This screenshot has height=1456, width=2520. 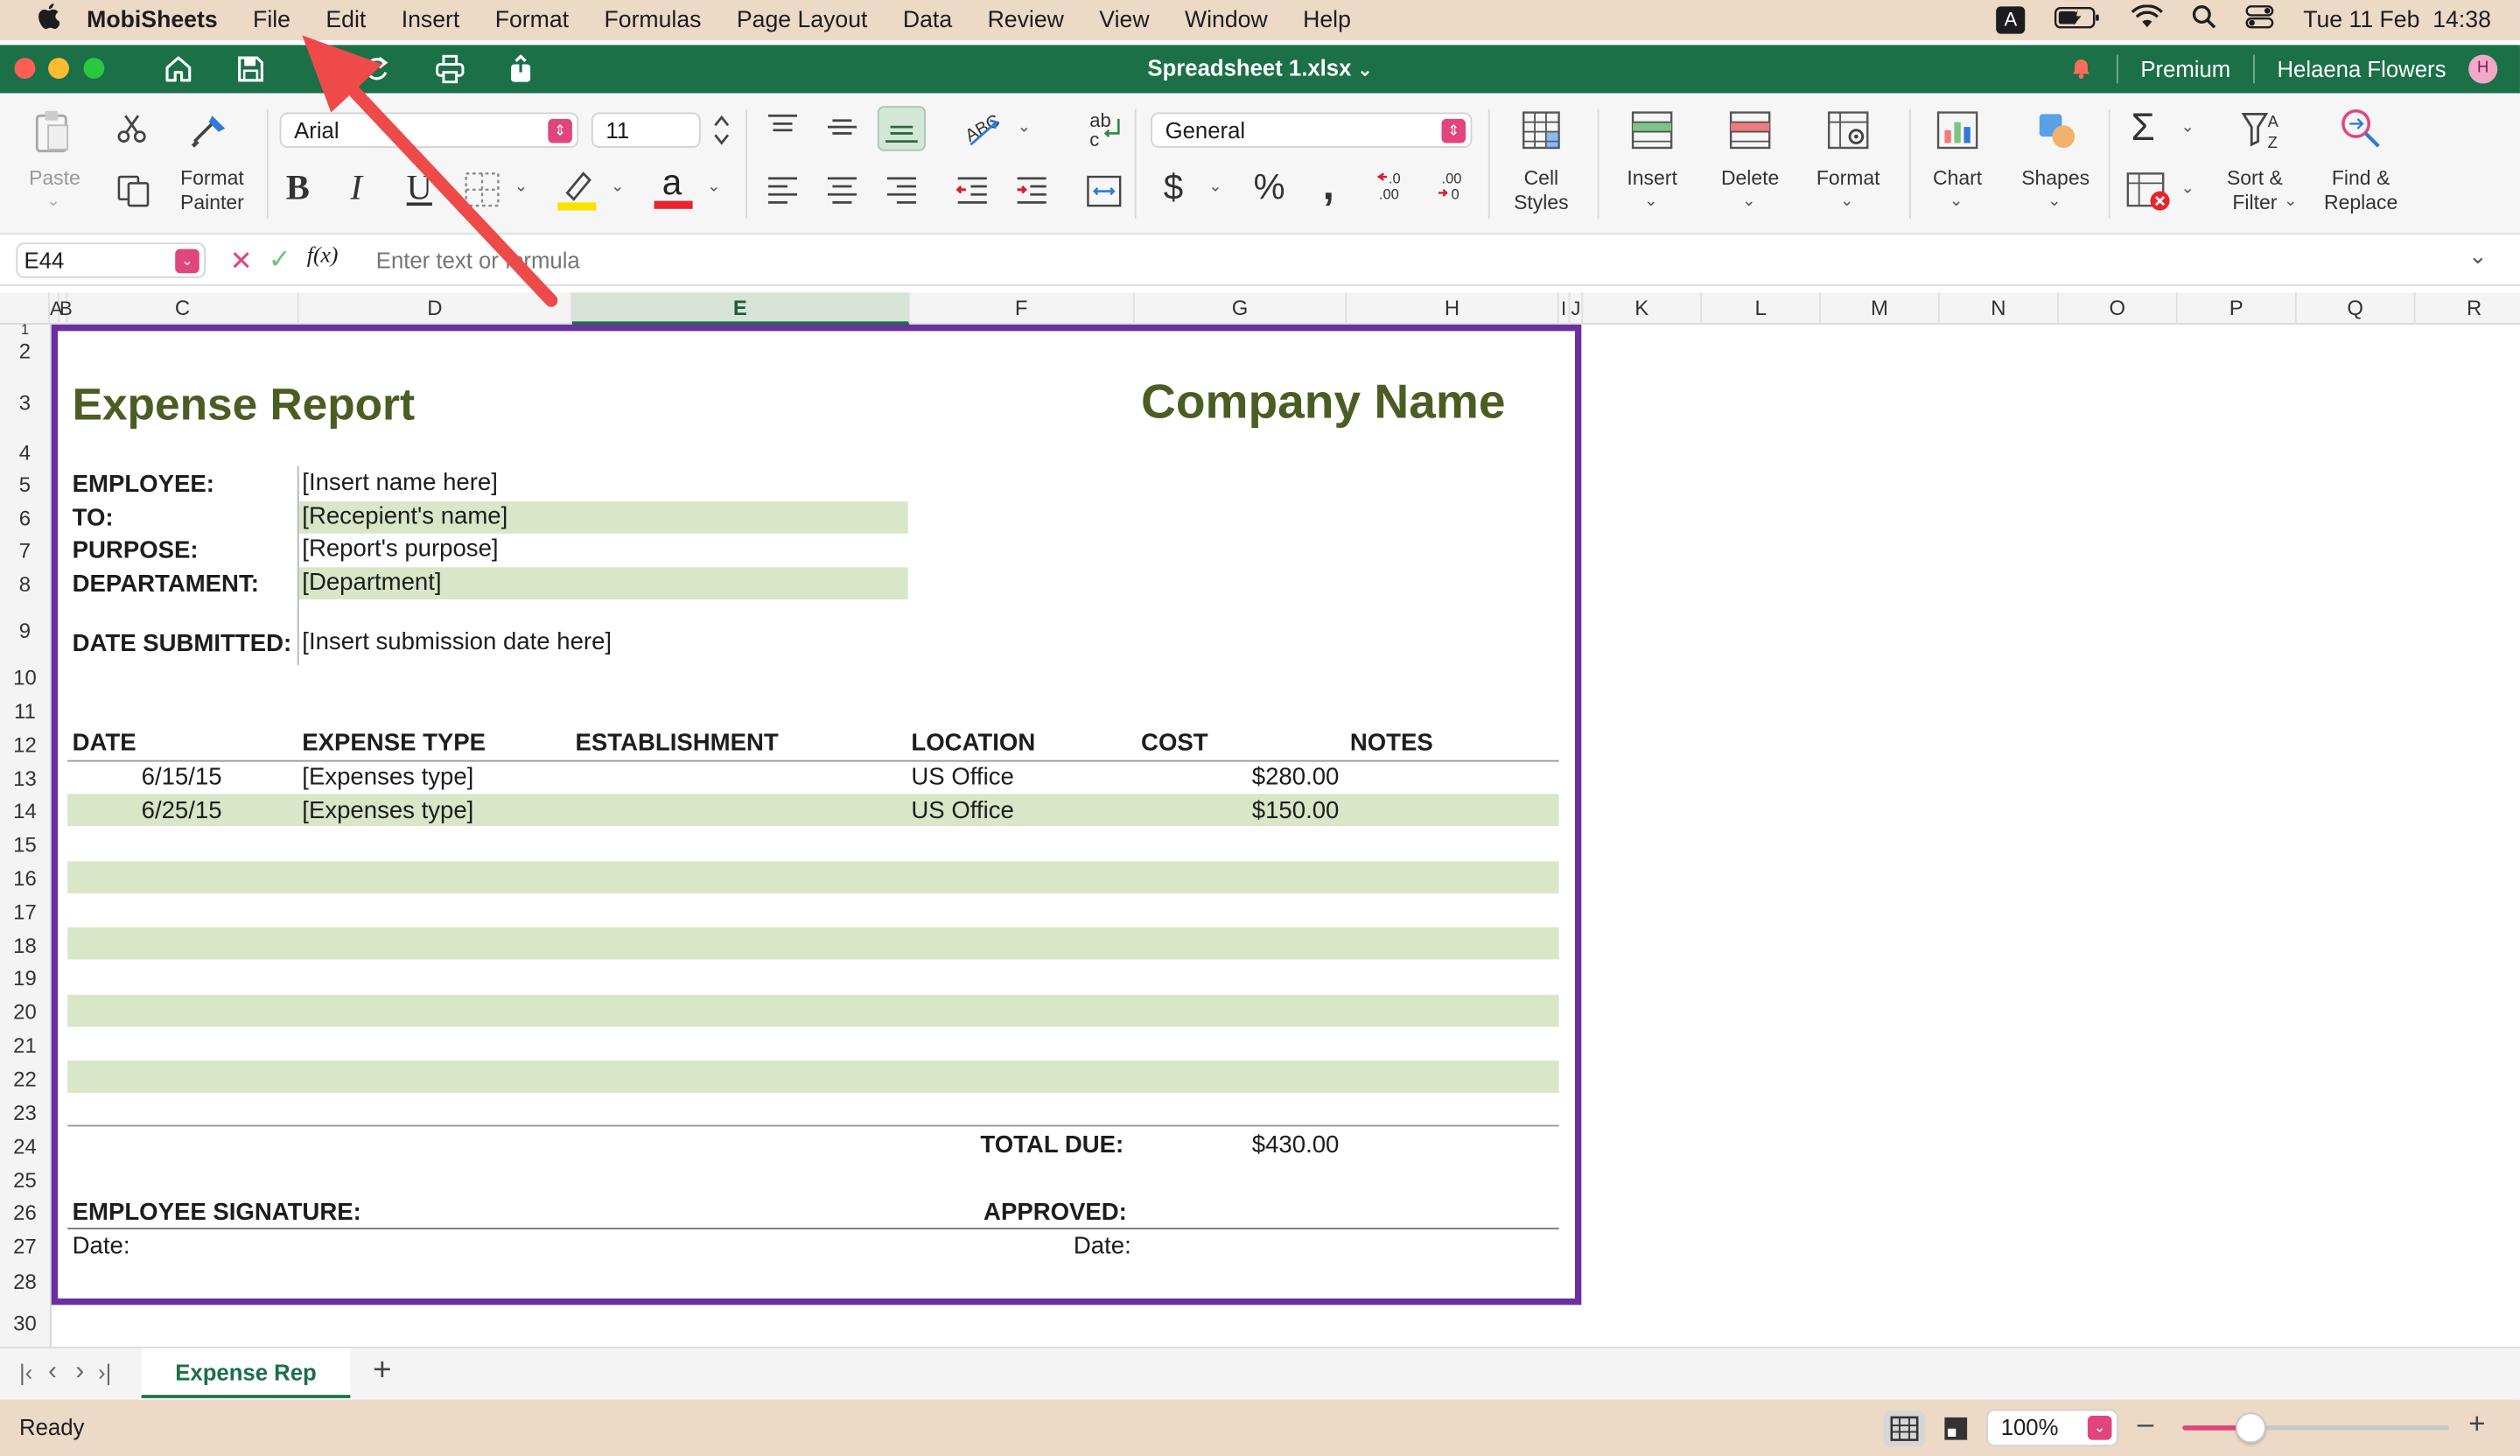 I want to click on column-header-a: A, so click(x=56, y=308).